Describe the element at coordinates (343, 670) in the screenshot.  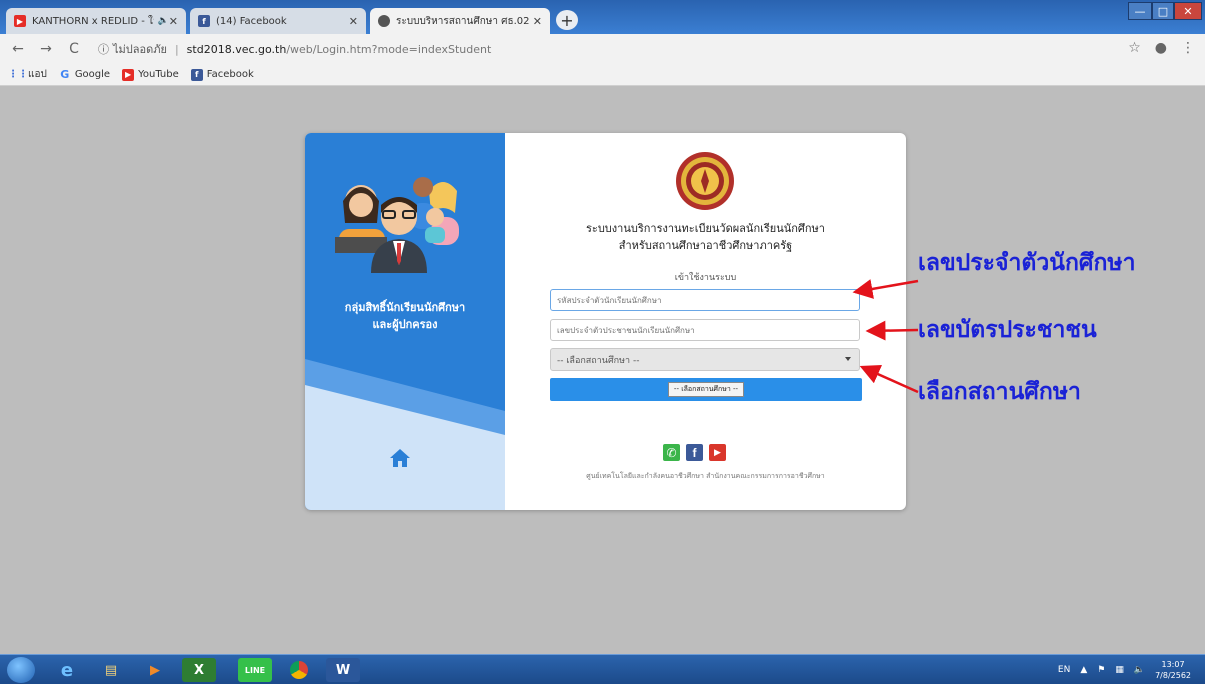
I see `word-icon: W` at that location.